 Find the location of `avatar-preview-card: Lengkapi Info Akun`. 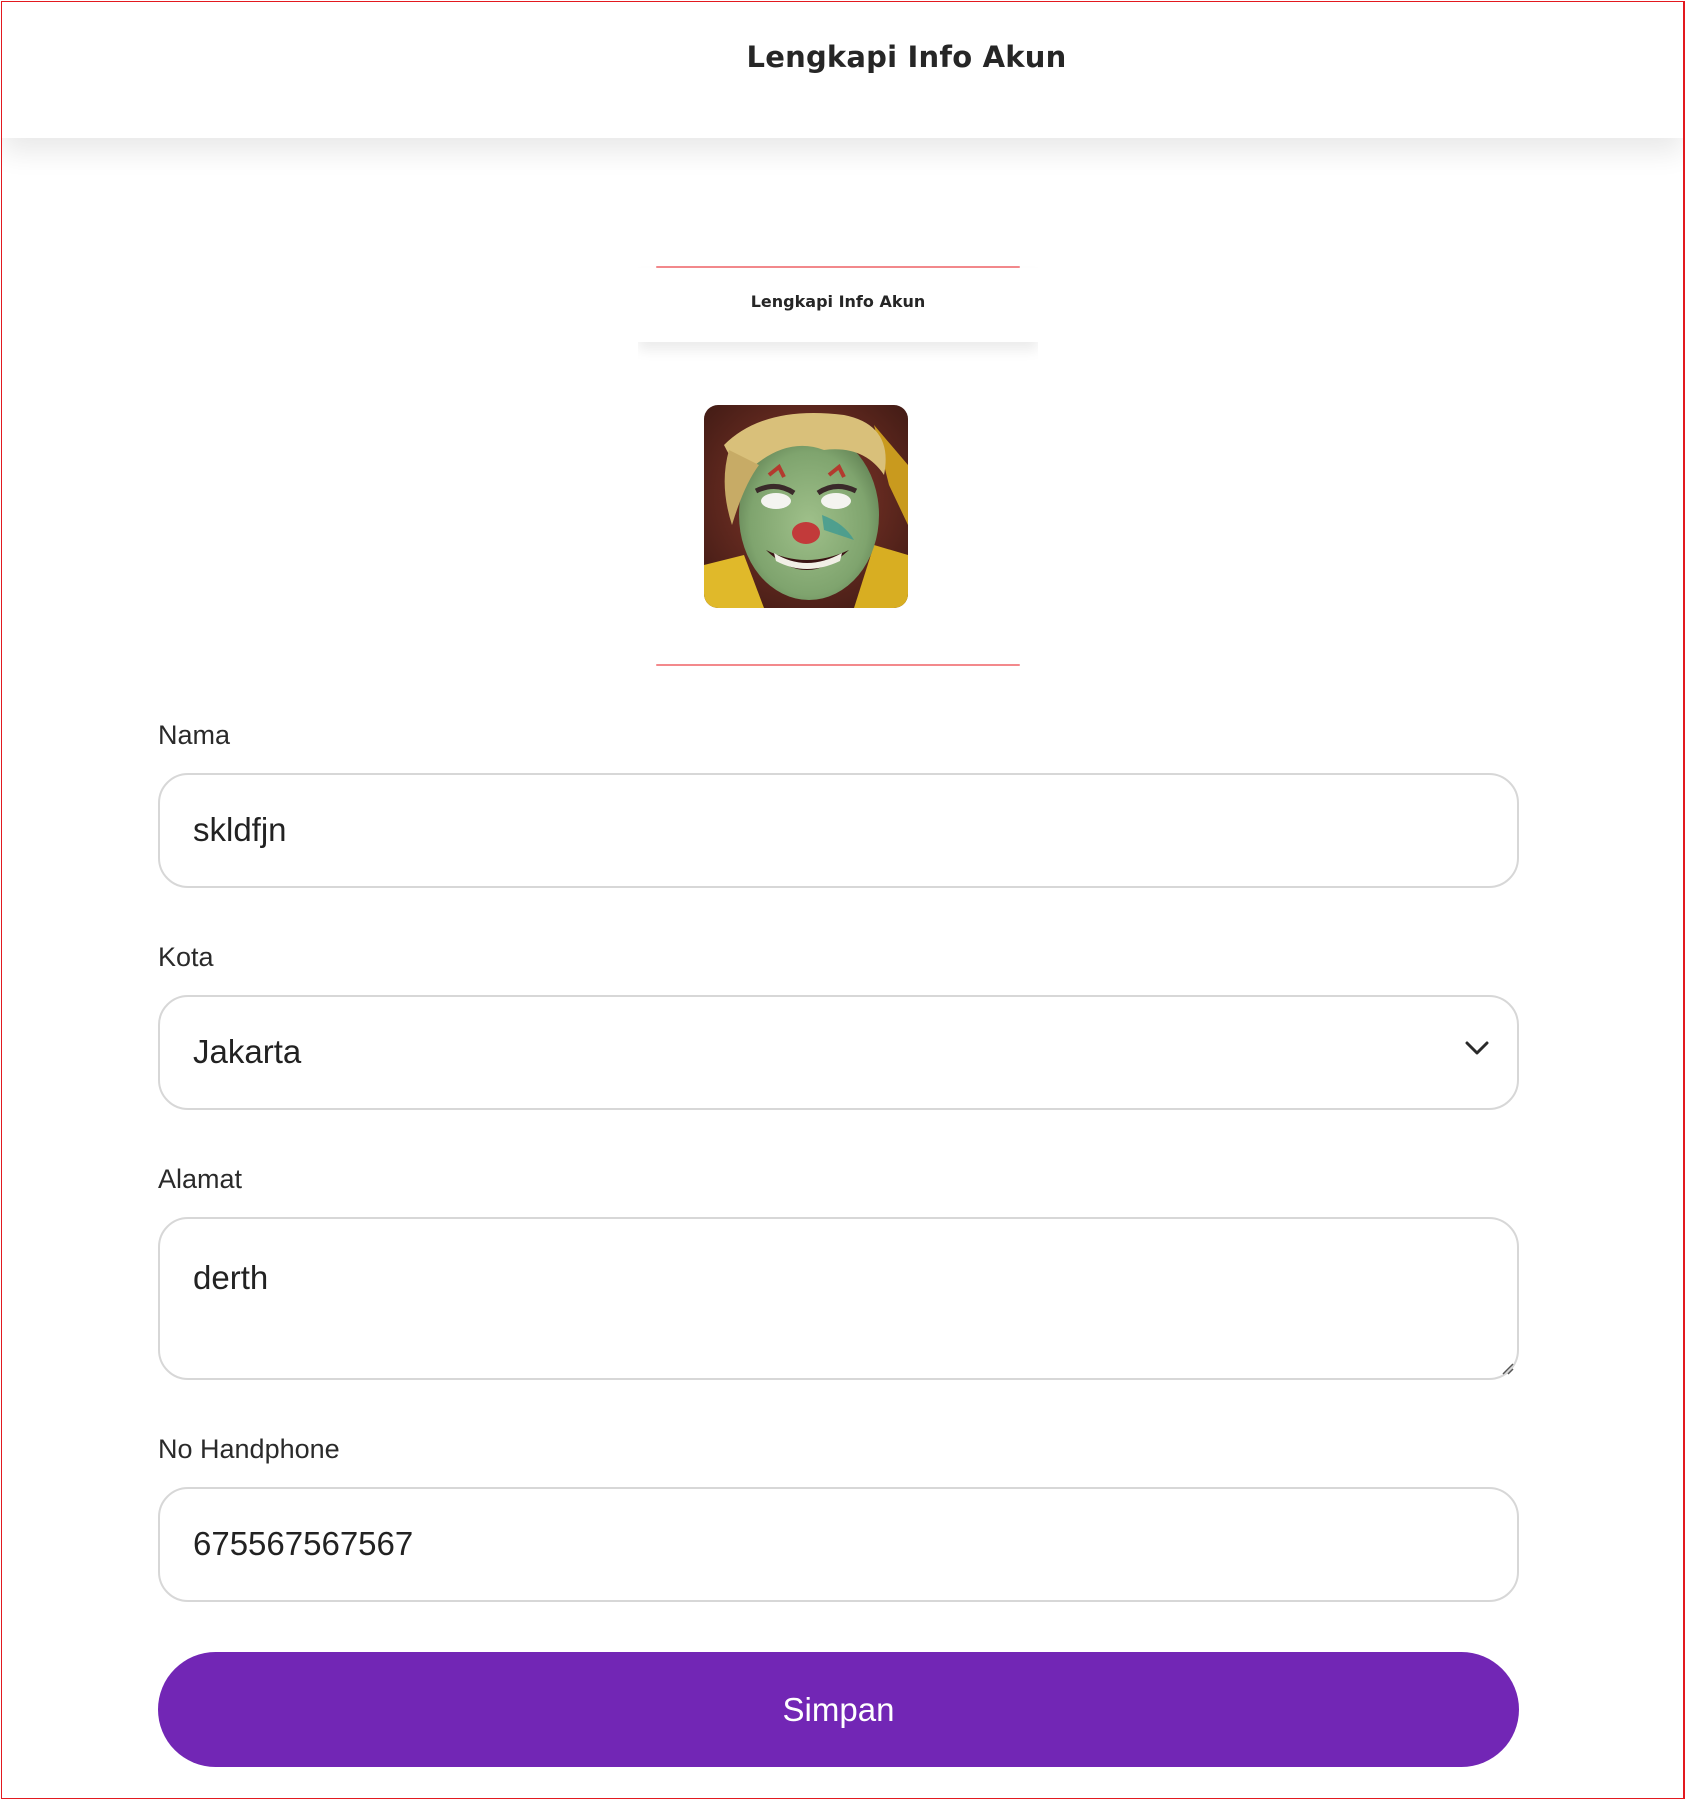

avatar-preview-card: Lengkapi Info Akun is located at coordinates (838, 466).